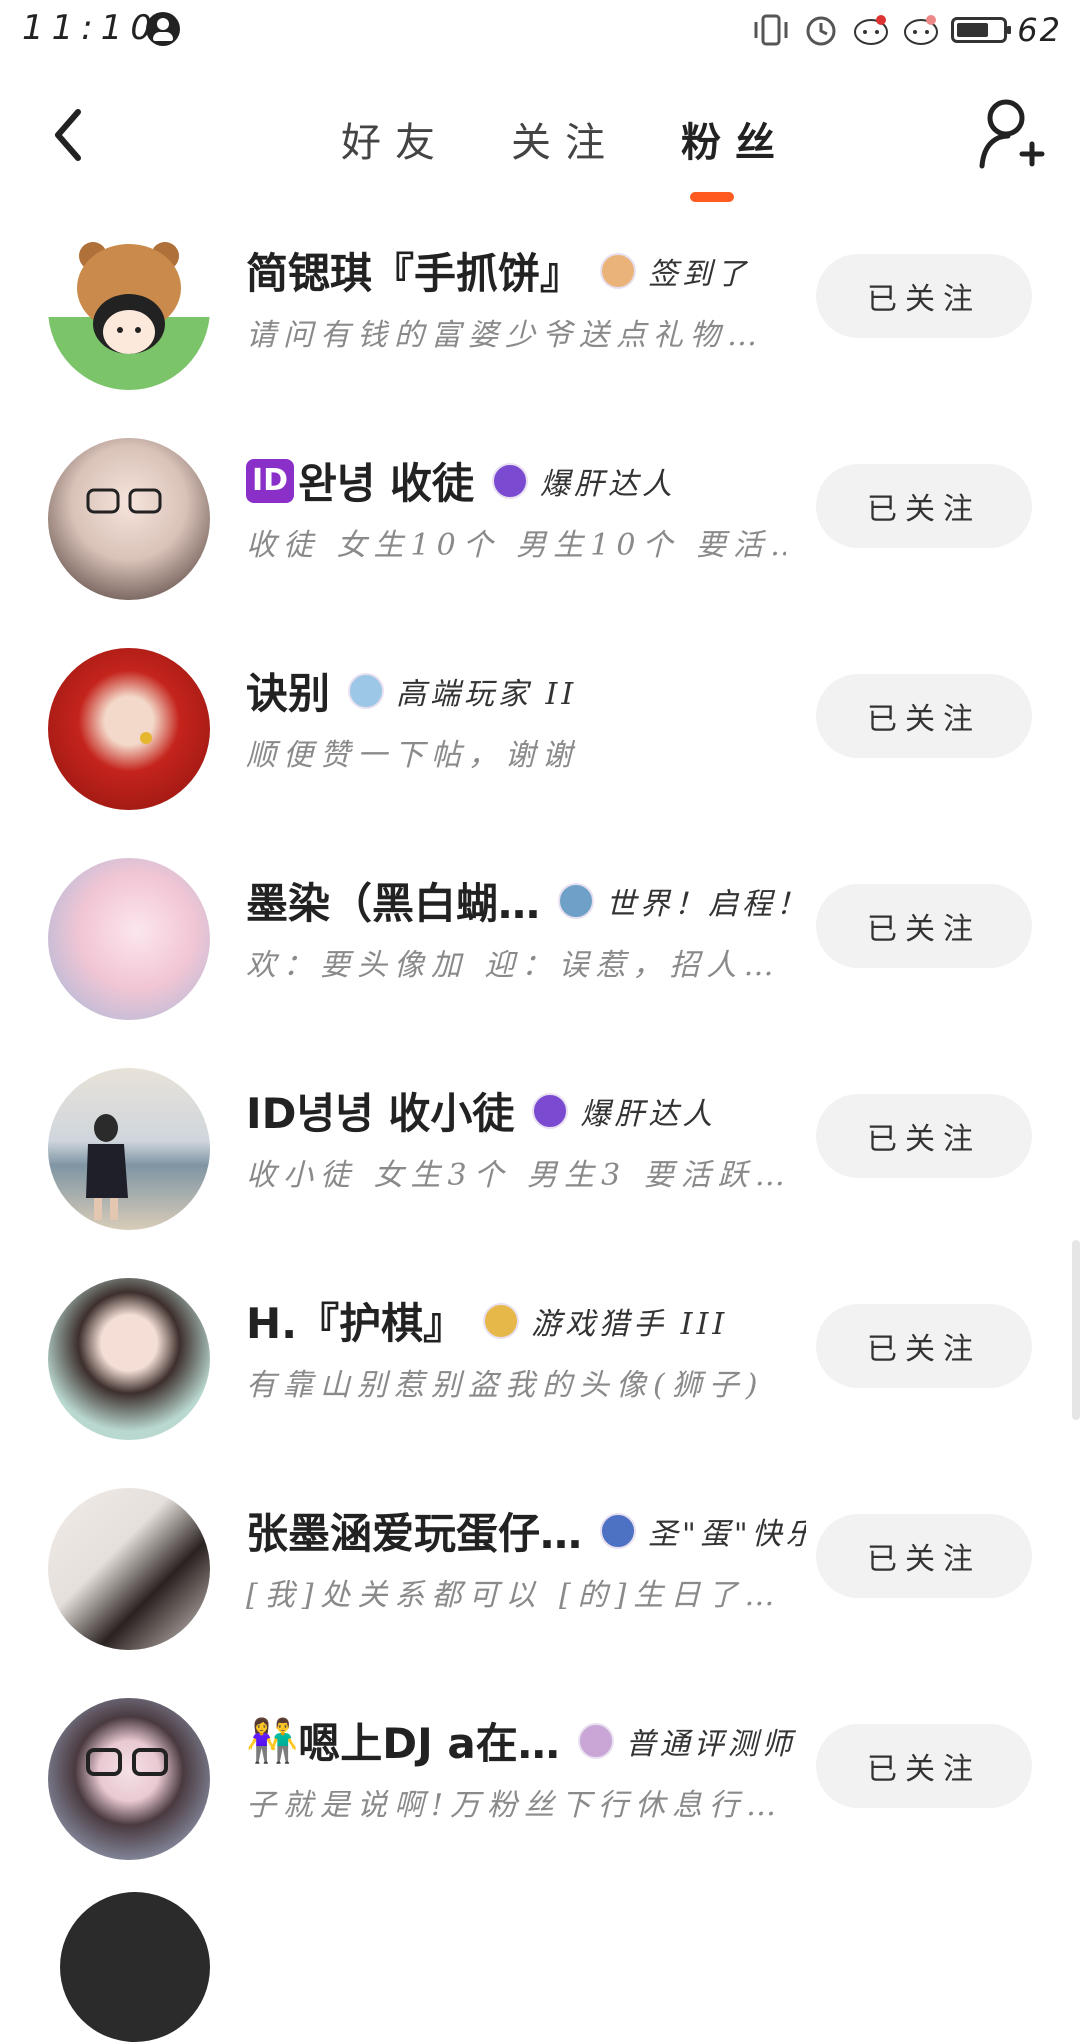 Image resolution: width=1080 pixels, height=2042 pixels. I want to click on alarm-icon, so click(821, 31).